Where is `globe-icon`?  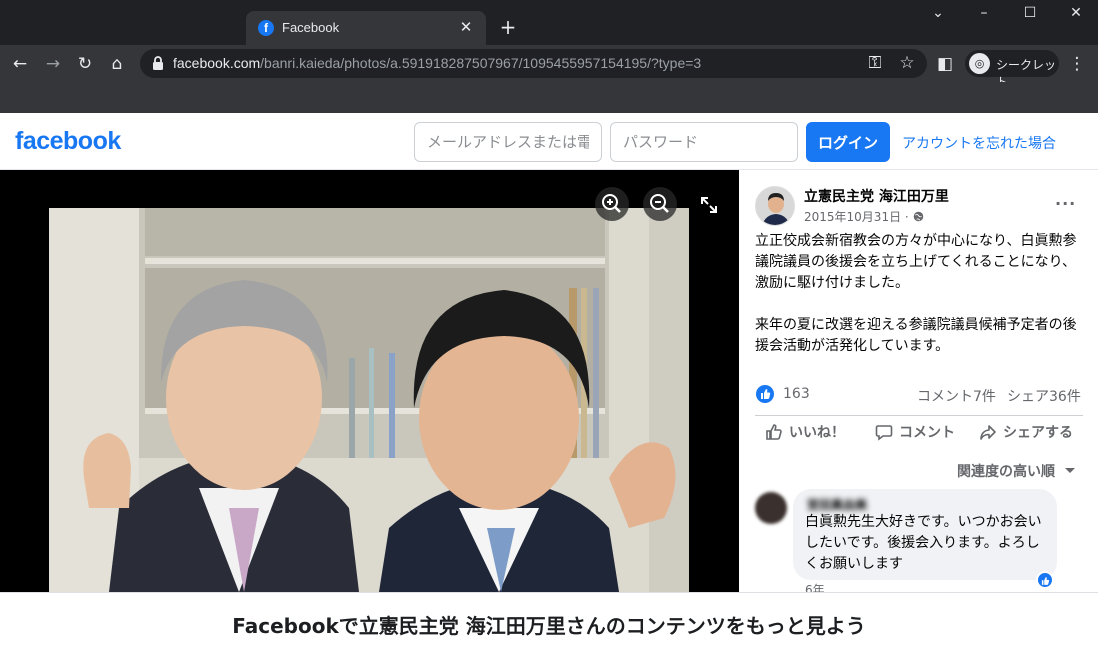 globe-icon is located at coordinates (918, 216).